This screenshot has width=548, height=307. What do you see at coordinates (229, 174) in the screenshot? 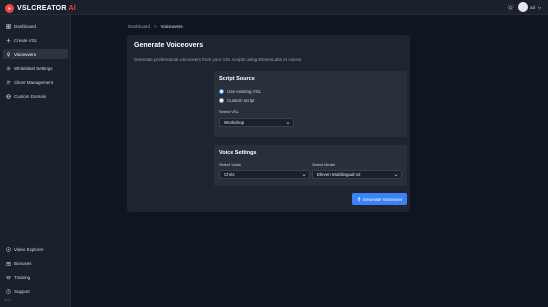
I see `select-voice-value: Chris` at bounding box center [229, 174].